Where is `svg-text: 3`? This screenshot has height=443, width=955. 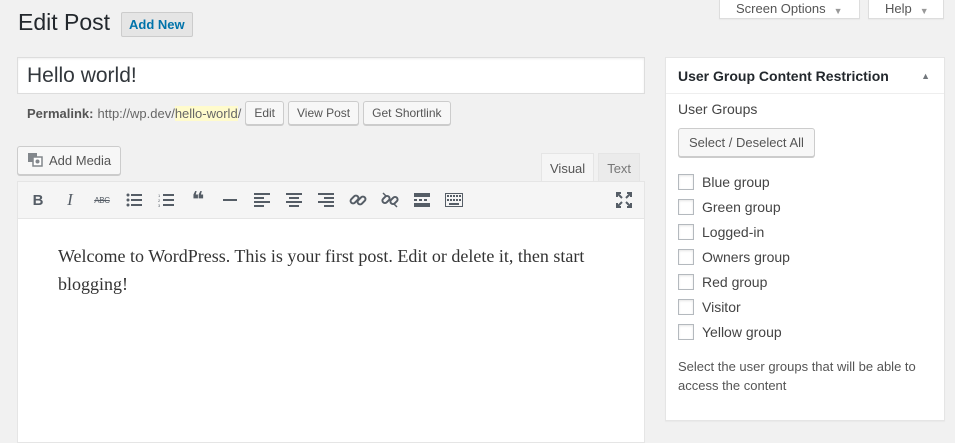 svg-text: 3 is located at coordinates (159, 205).